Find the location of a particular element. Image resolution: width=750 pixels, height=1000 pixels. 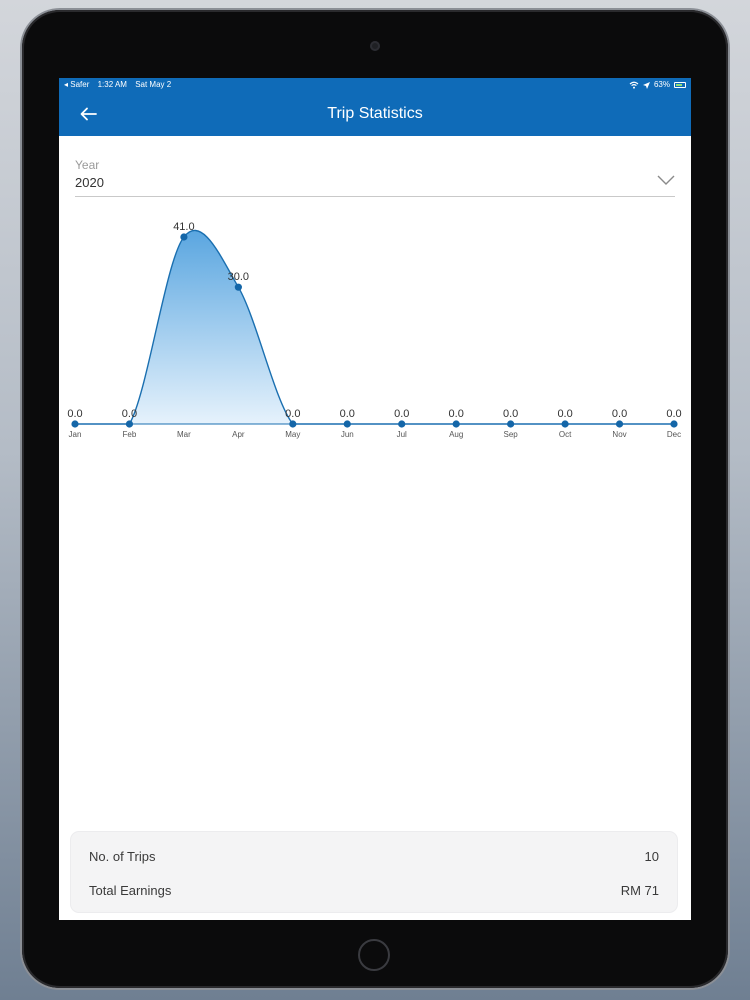

chart-data-label-jan: 0.0 is located at coordinates (74, 414).